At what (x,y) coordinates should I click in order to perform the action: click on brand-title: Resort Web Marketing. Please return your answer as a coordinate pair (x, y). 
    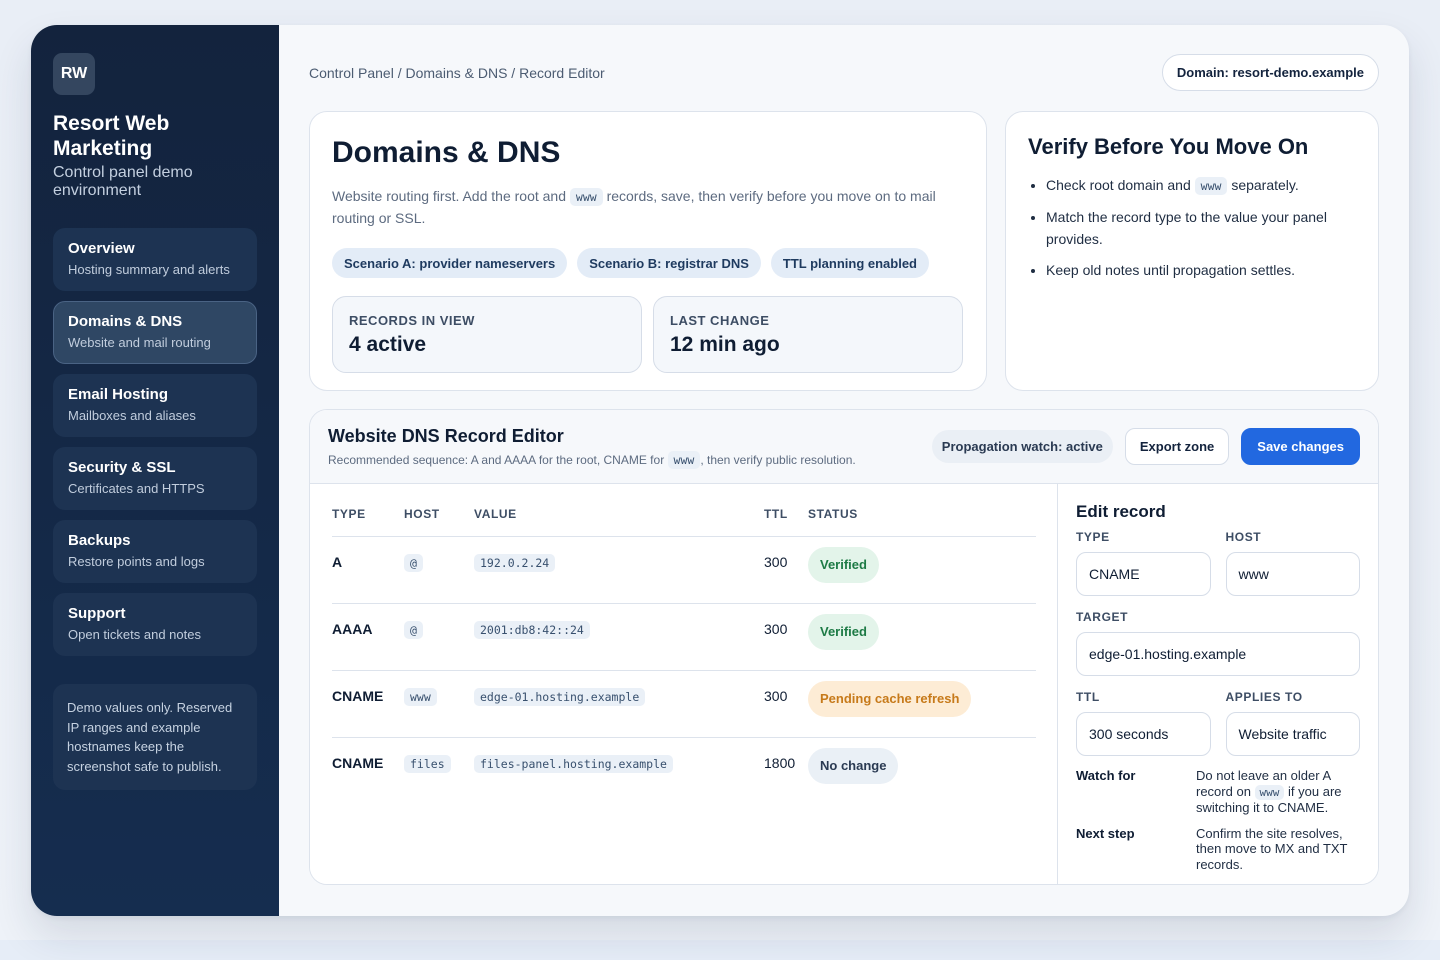
    Looking at the image, I should click on (111, 136).